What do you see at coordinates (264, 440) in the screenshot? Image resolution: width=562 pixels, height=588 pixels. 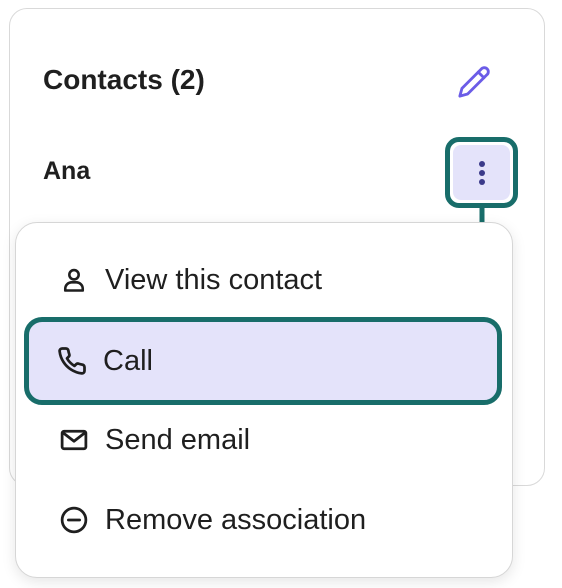 I see `menu-item-send-email: Send email` at bounding box center [264, 440].